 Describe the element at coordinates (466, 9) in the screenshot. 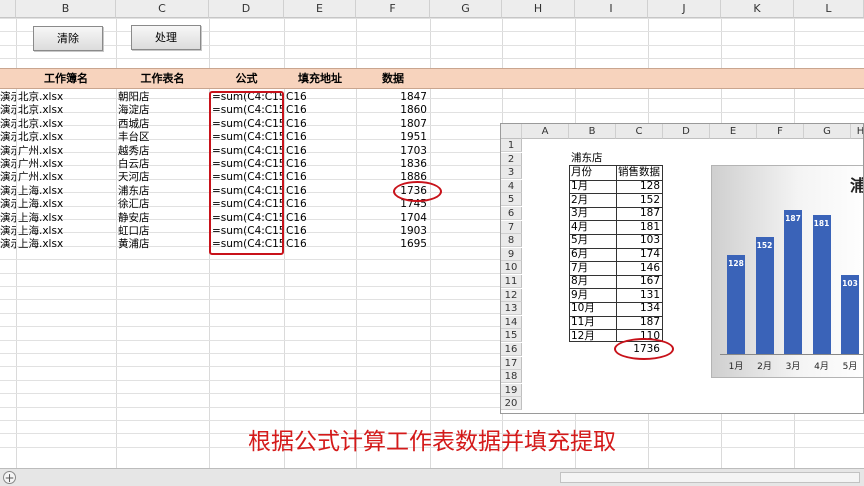

I see `column-header-g: G` at that location.